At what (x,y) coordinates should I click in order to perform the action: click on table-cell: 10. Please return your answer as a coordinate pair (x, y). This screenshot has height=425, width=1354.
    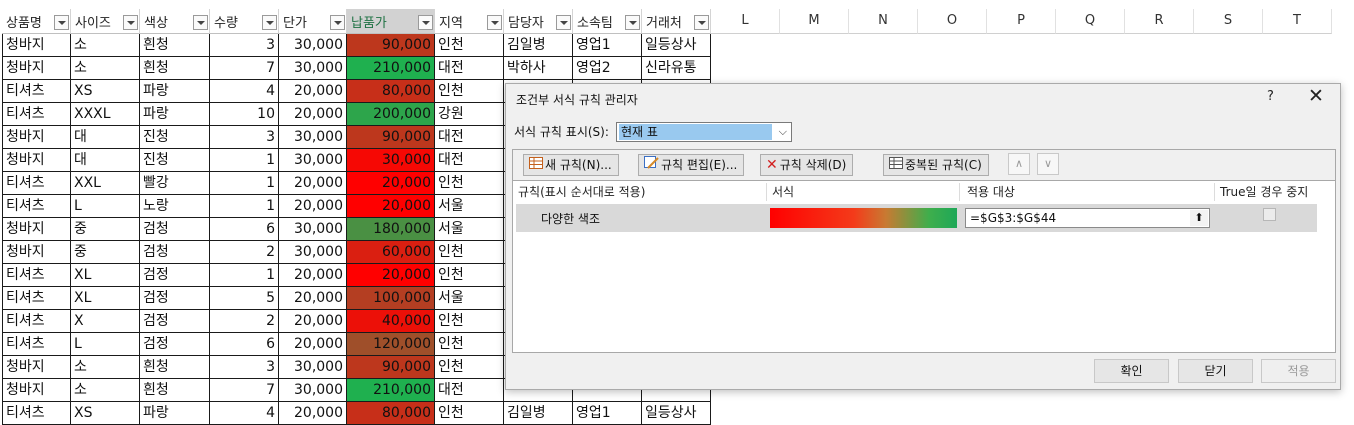
    Looking at the image, I should click on (244, 114).